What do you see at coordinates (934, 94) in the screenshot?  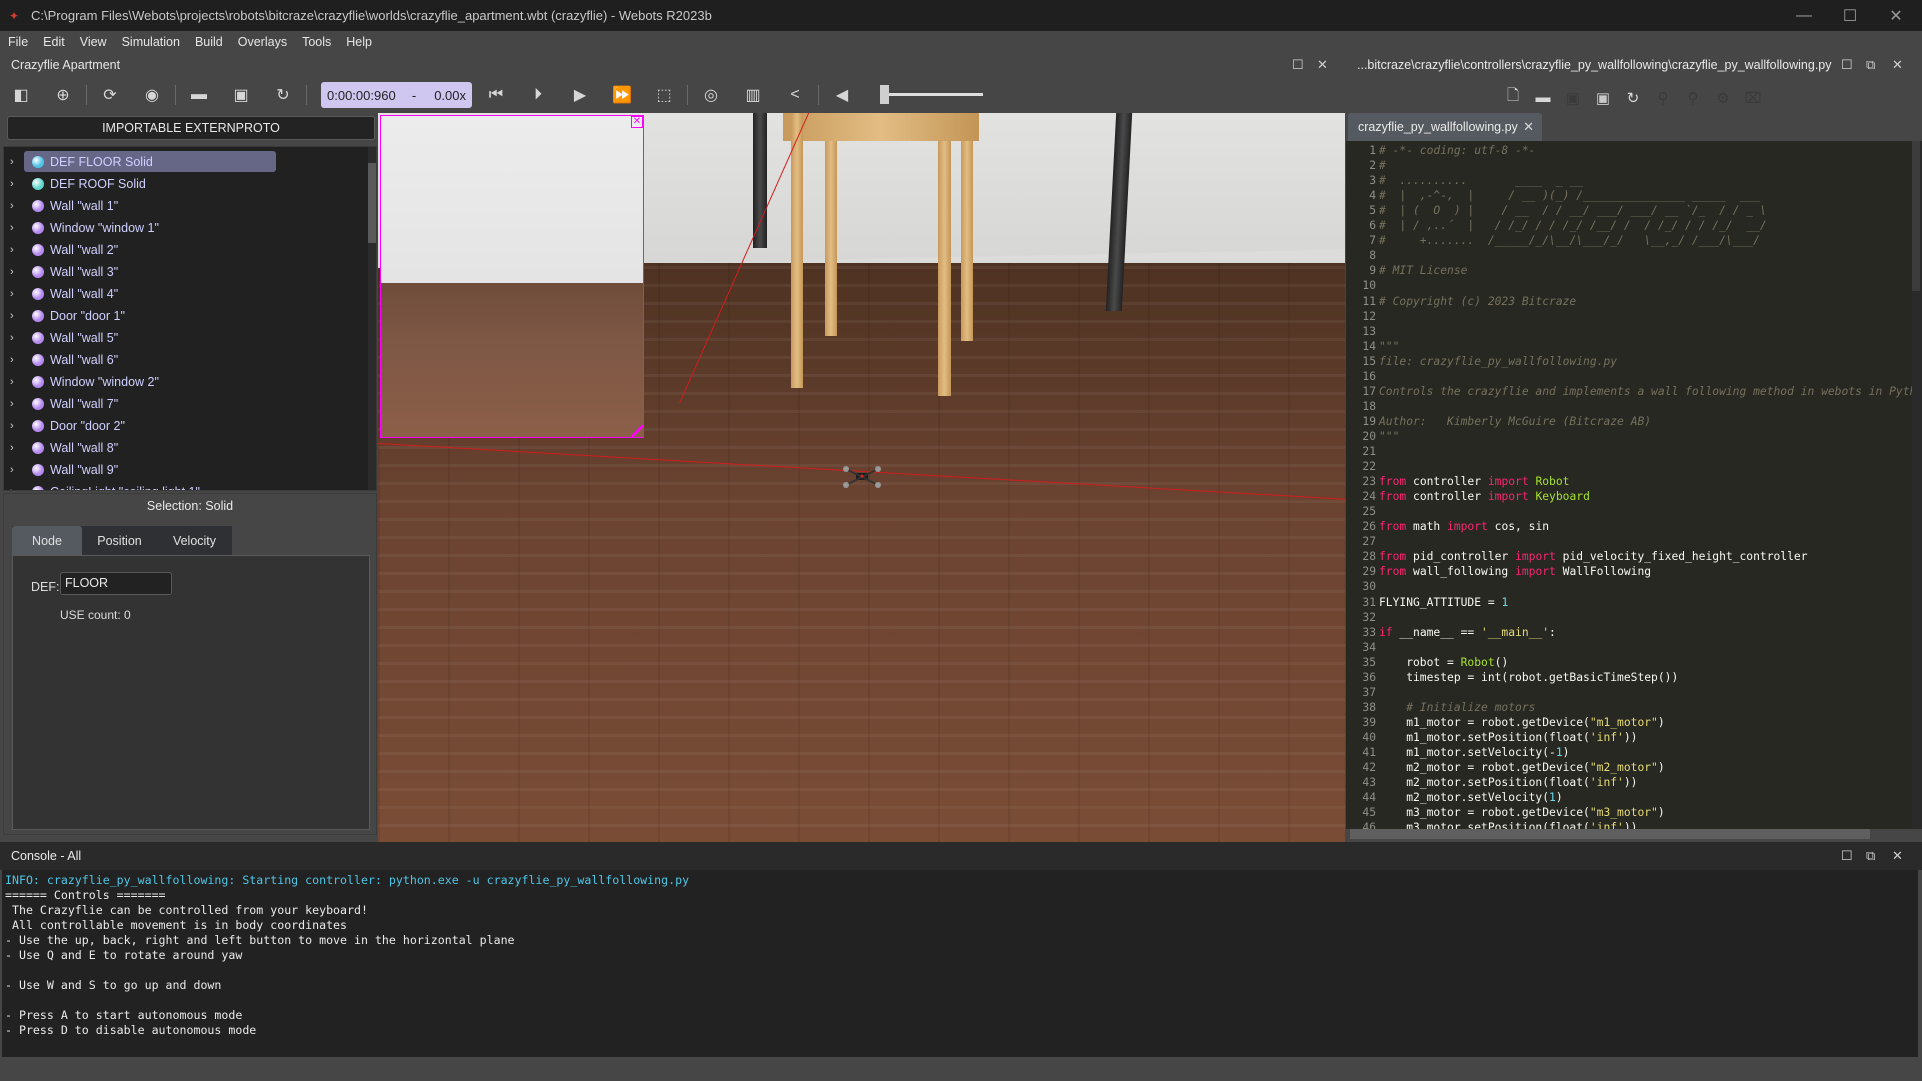 I see `volume-slider` at bounding box center [934, 94].